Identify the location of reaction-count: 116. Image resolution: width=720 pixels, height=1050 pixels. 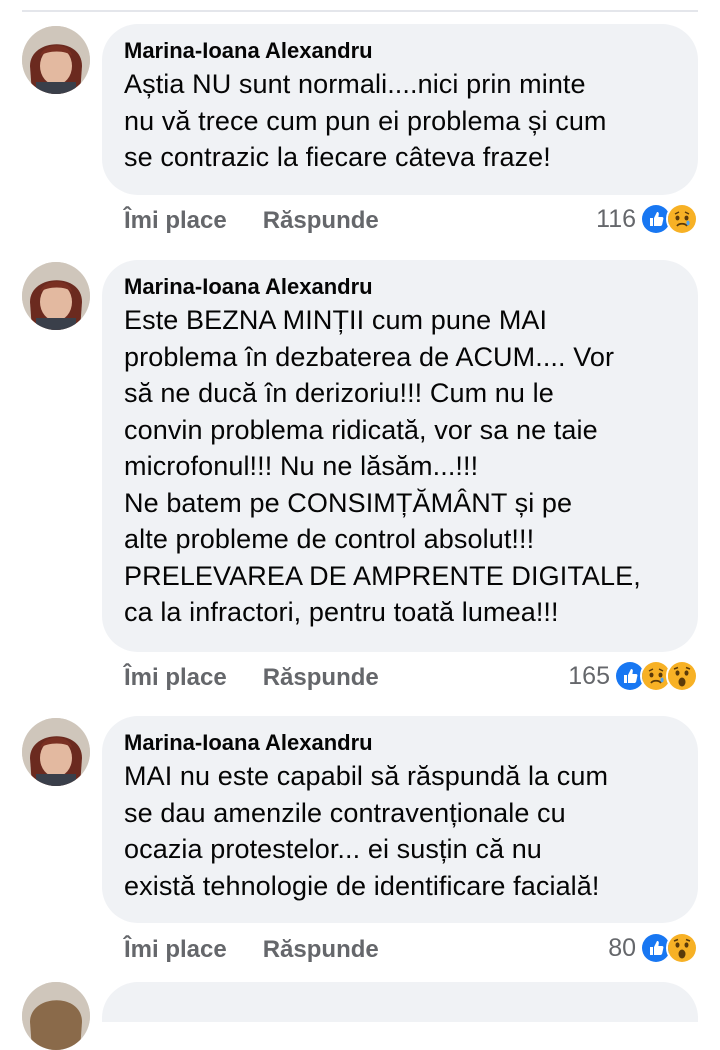
(616, 218).